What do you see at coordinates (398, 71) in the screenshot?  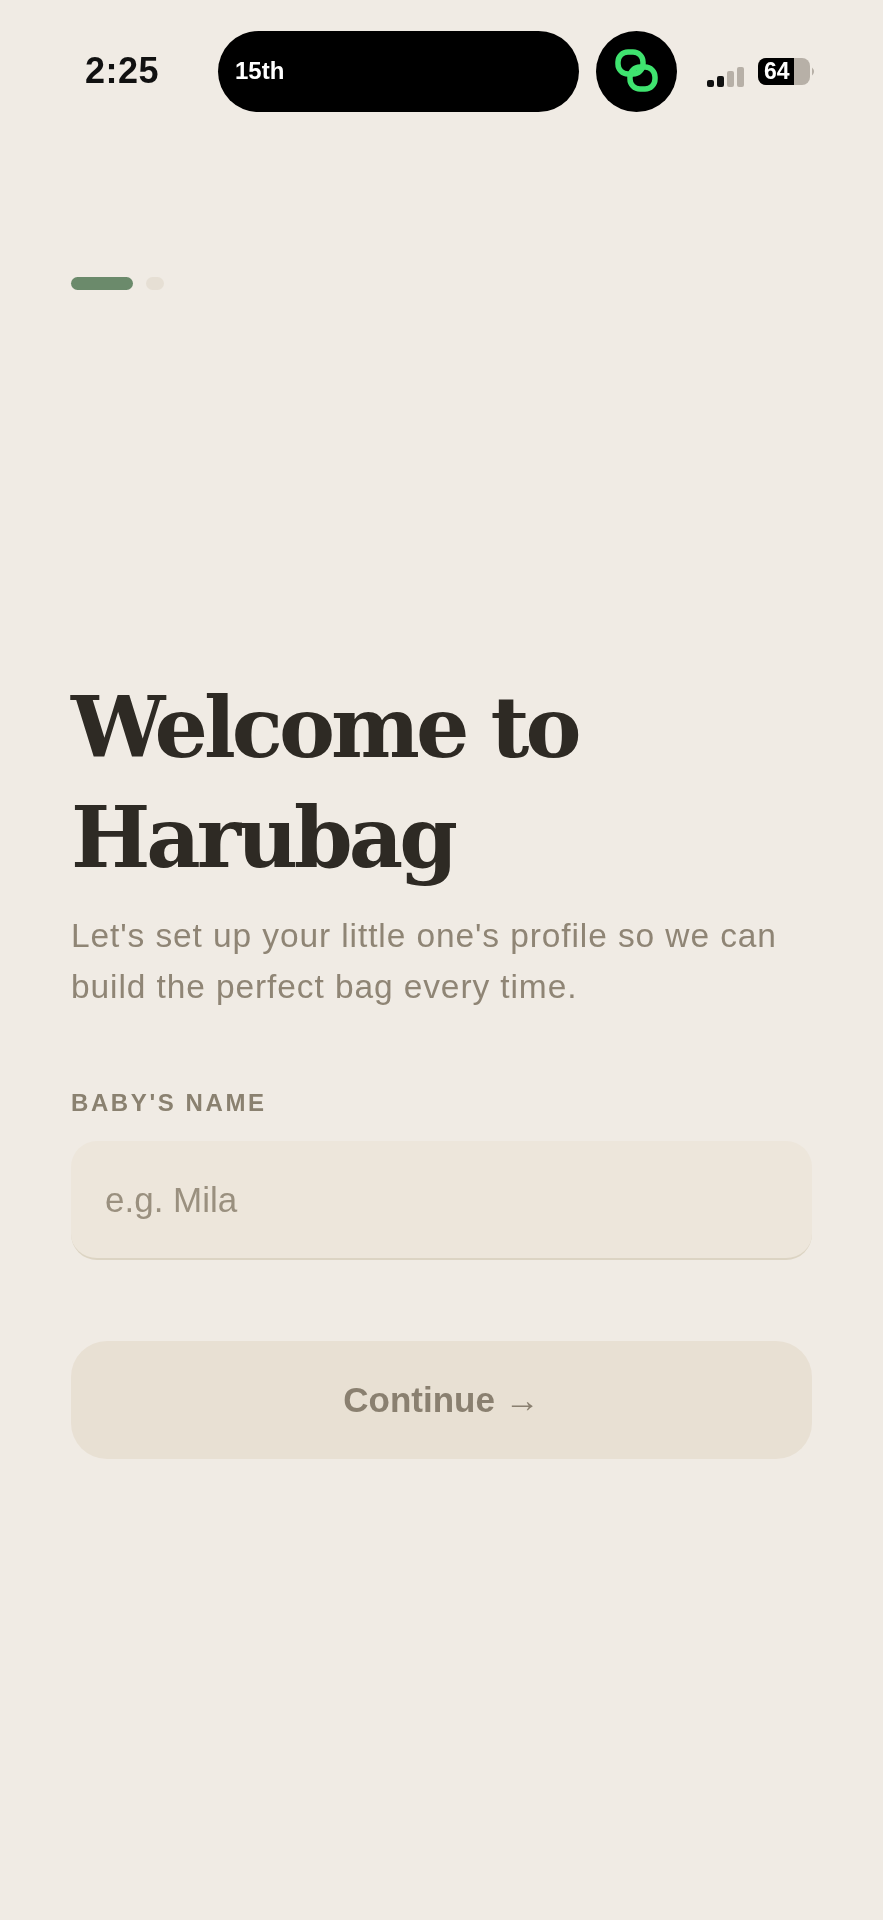 I see `live-activity-pill: 15th` at bounding box center [398, 71].